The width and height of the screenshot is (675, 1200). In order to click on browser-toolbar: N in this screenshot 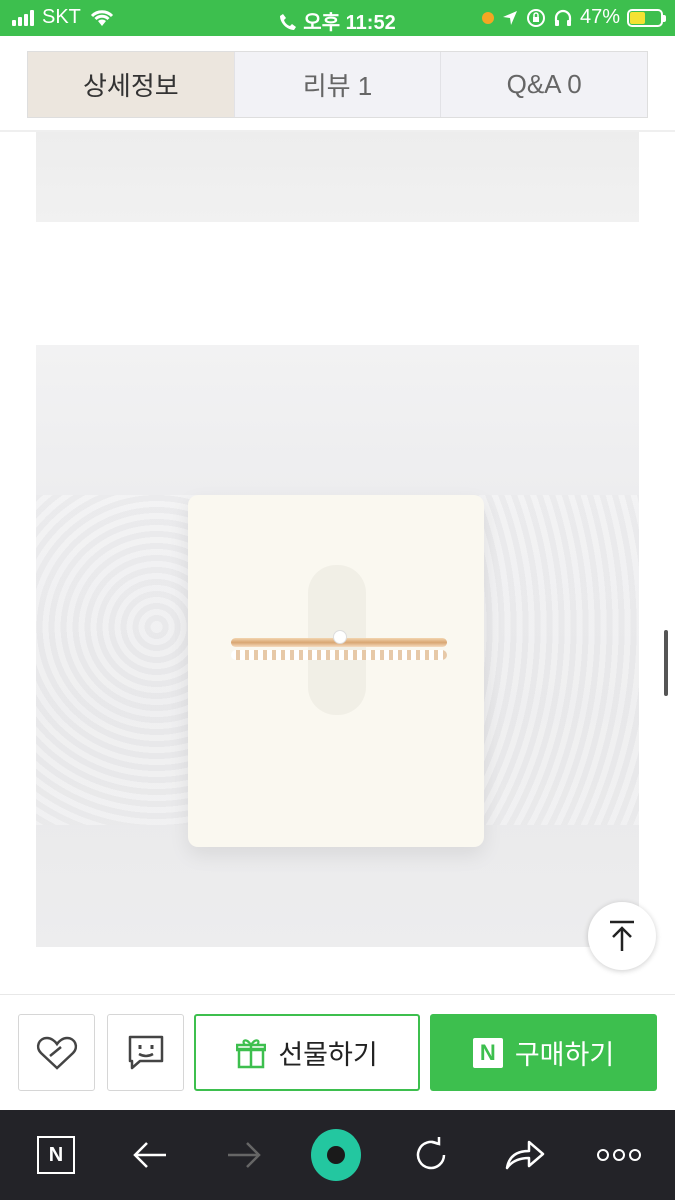, I will do `click(337, 1155)`.